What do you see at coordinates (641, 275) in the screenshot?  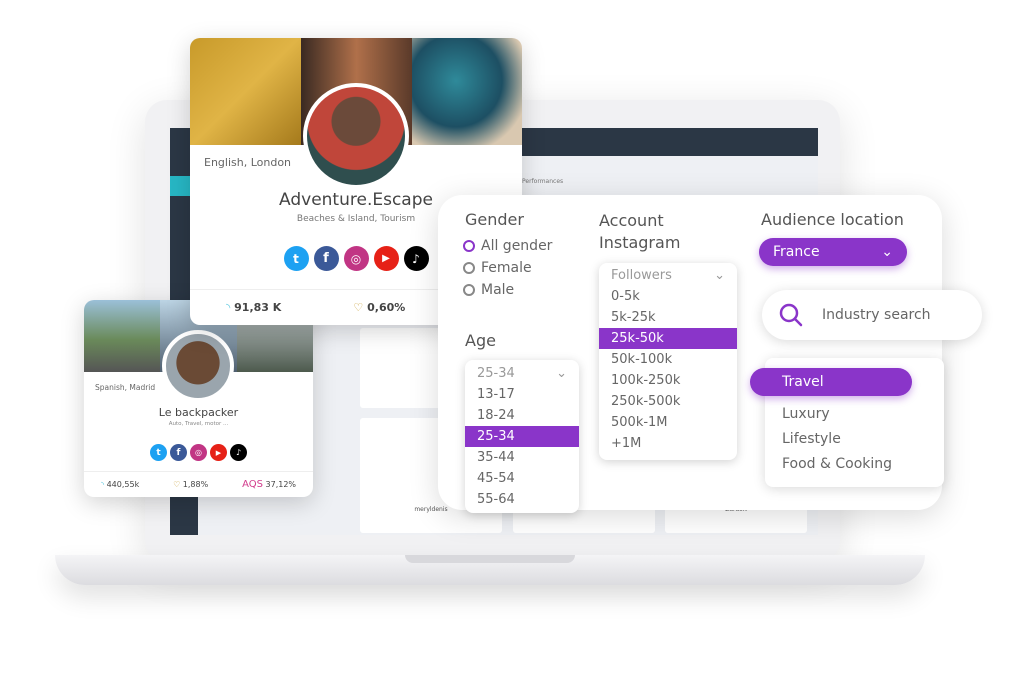 I see `followers-placeholder: Followers` at bounding box center [641, 275].